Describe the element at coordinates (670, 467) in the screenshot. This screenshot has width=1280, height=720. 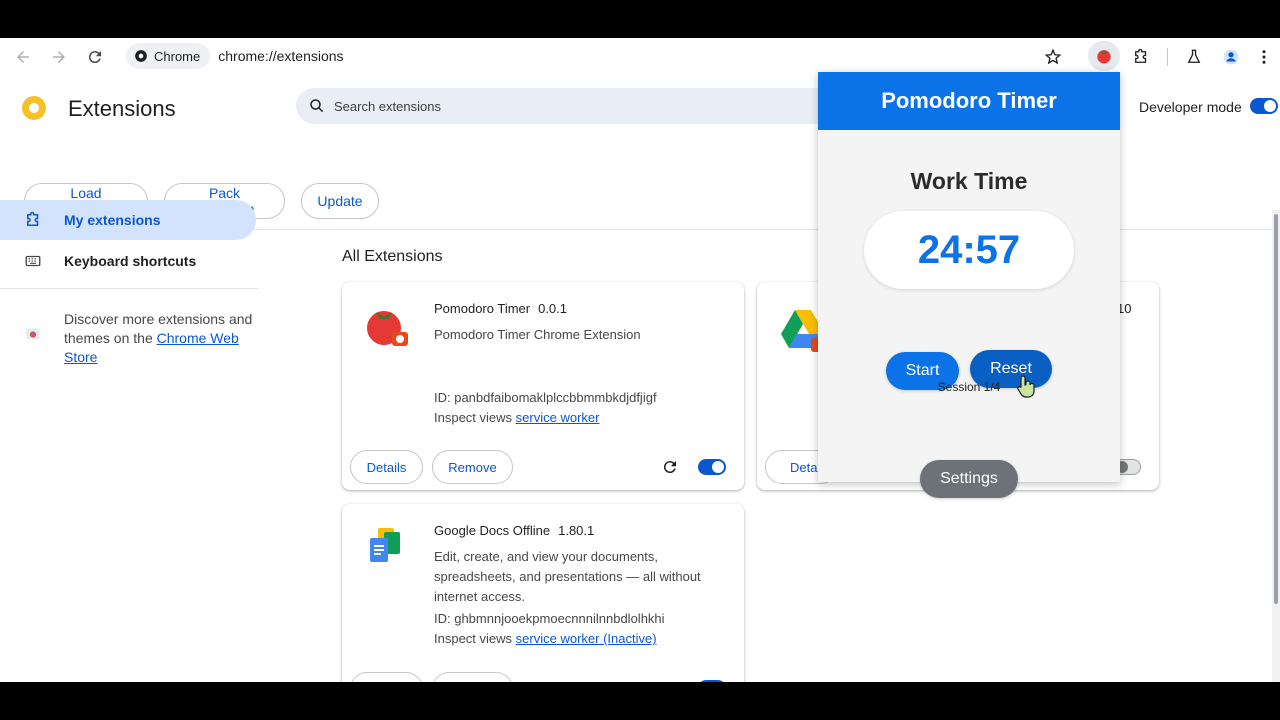
I see `reload-extension-icon` at that location.